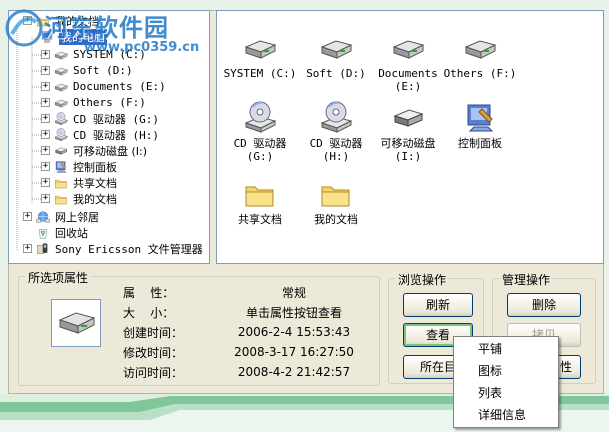  I want to click on recycle-bin-icon, so click(43, 232).